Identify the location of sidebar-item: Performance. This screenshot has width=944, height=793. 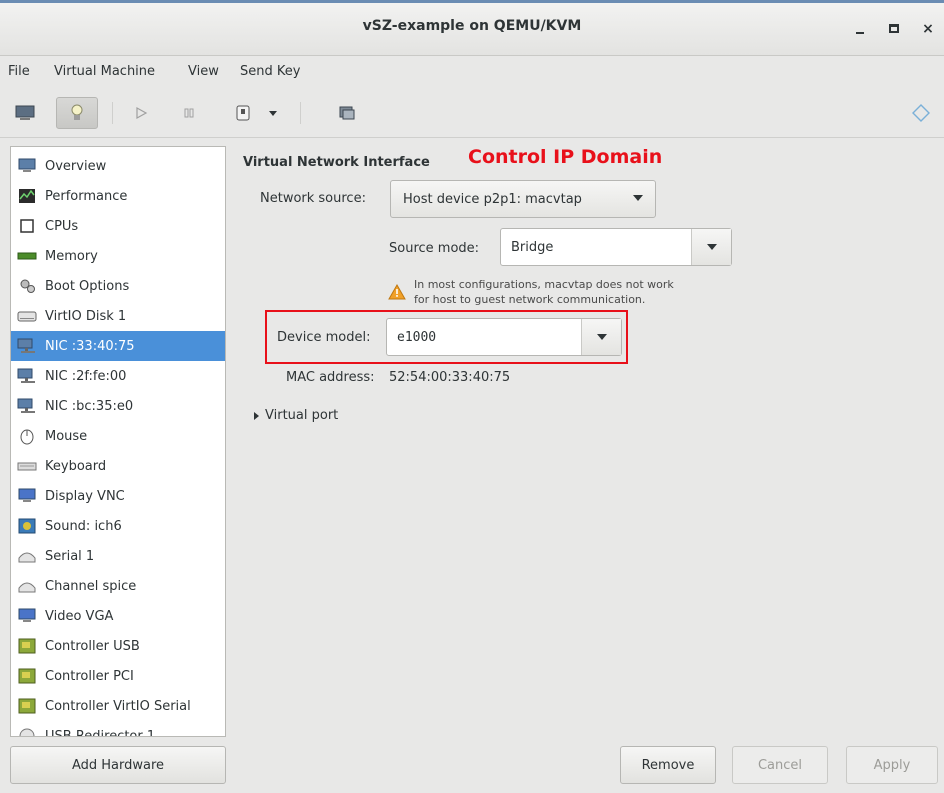
(118, 196).